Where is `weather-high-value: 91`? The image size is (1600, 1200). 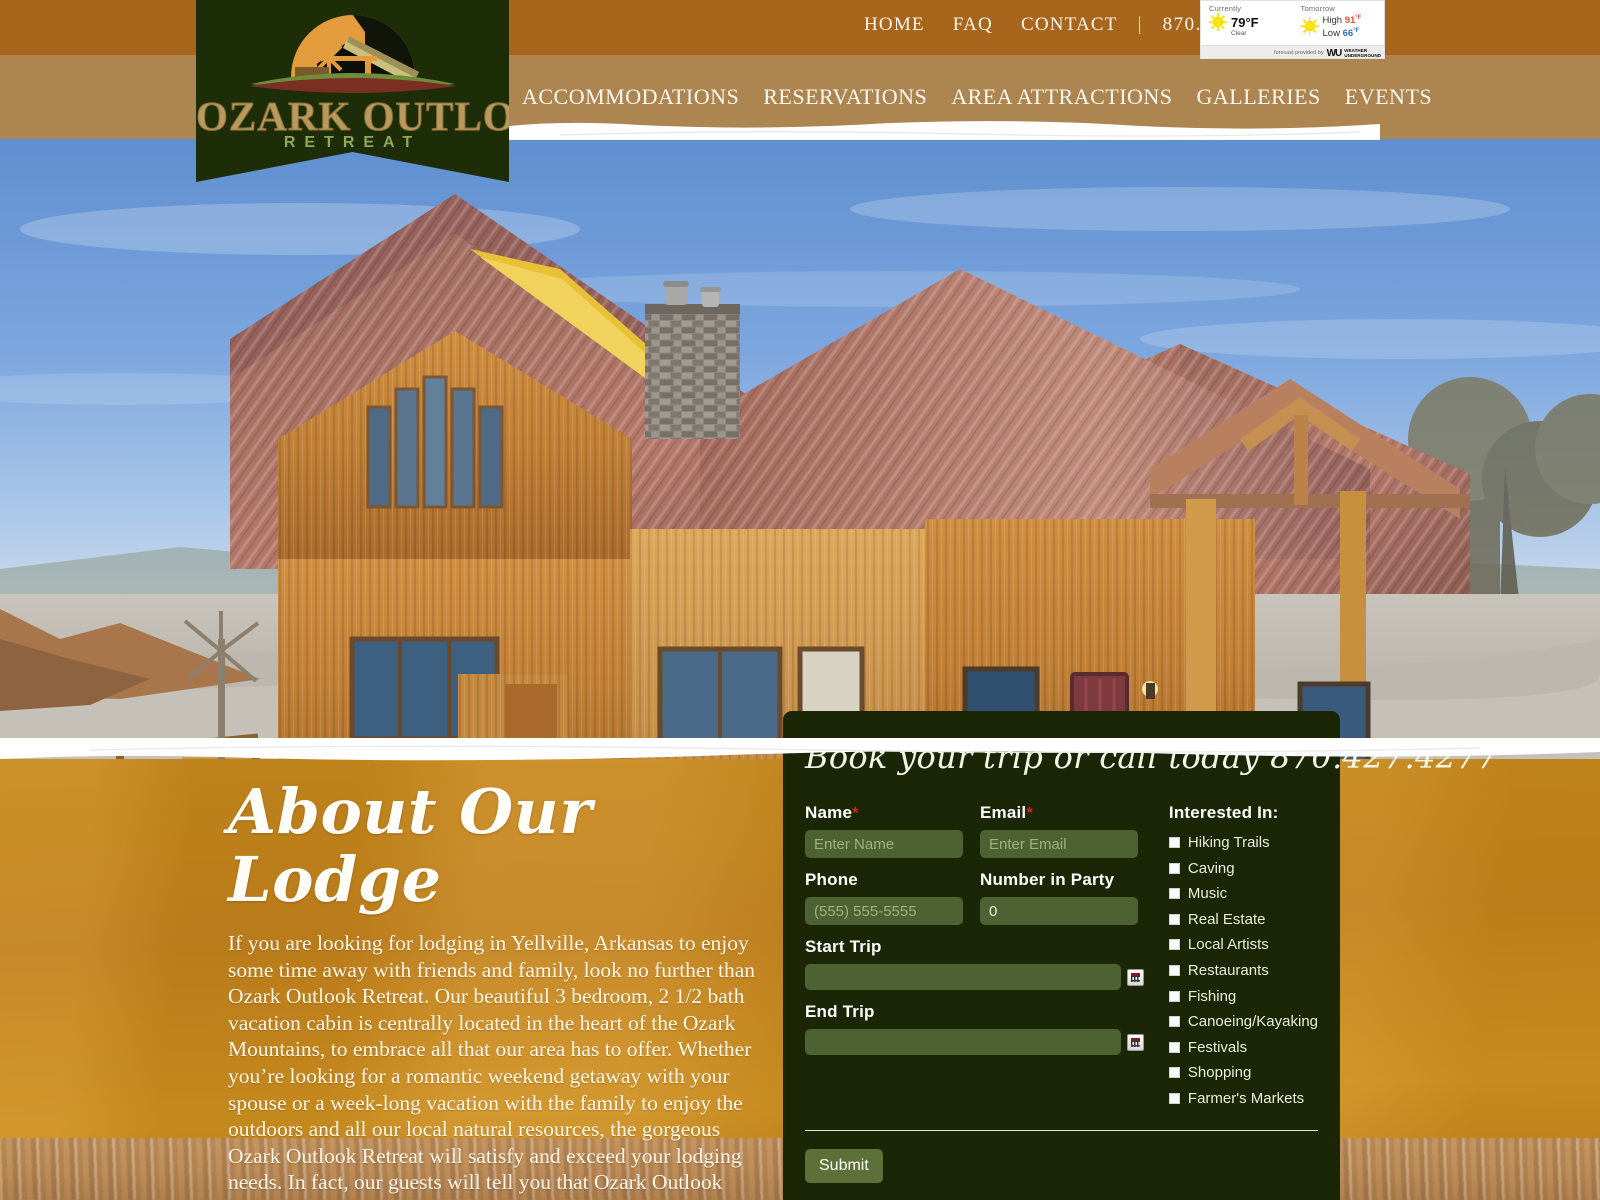
weather-high-value: 91 is located at coordinates (1350, 21).